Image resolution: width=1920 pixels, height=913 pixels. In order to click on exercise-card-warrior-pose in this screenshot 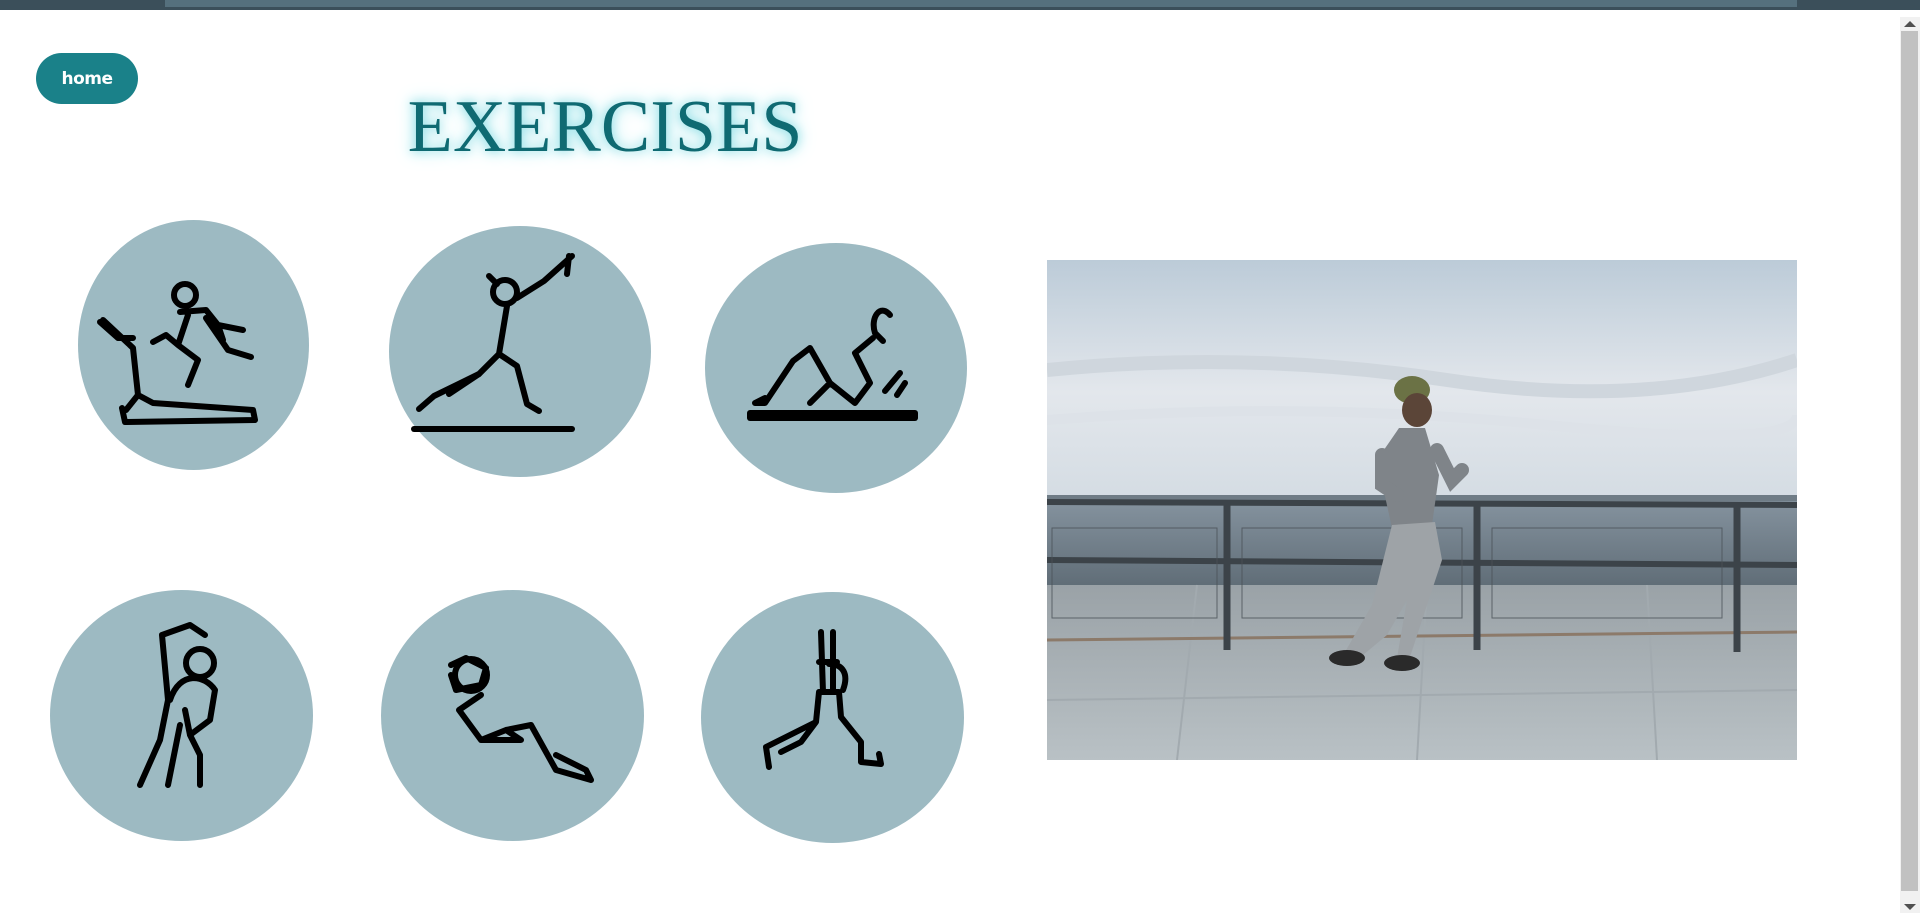, I will do `click(832, 717)`.